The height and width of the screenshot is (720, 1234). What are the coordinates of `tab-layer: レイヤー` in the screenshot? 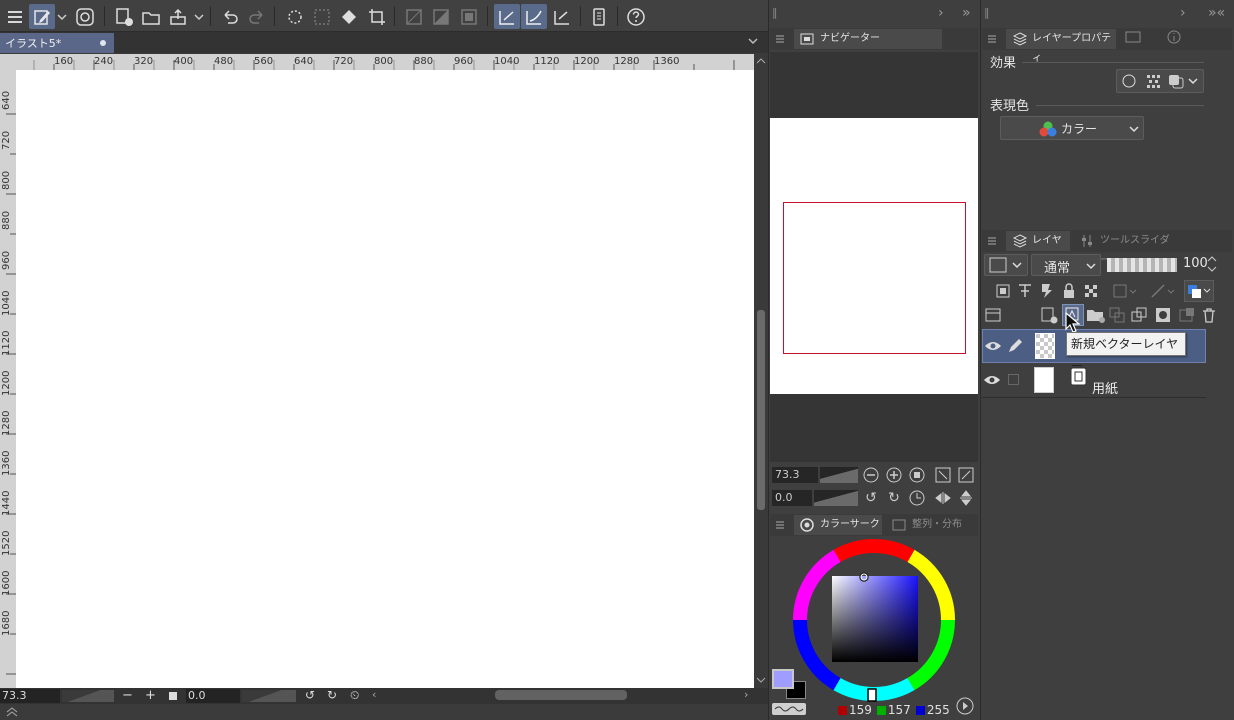 It's located at (1038, 248).